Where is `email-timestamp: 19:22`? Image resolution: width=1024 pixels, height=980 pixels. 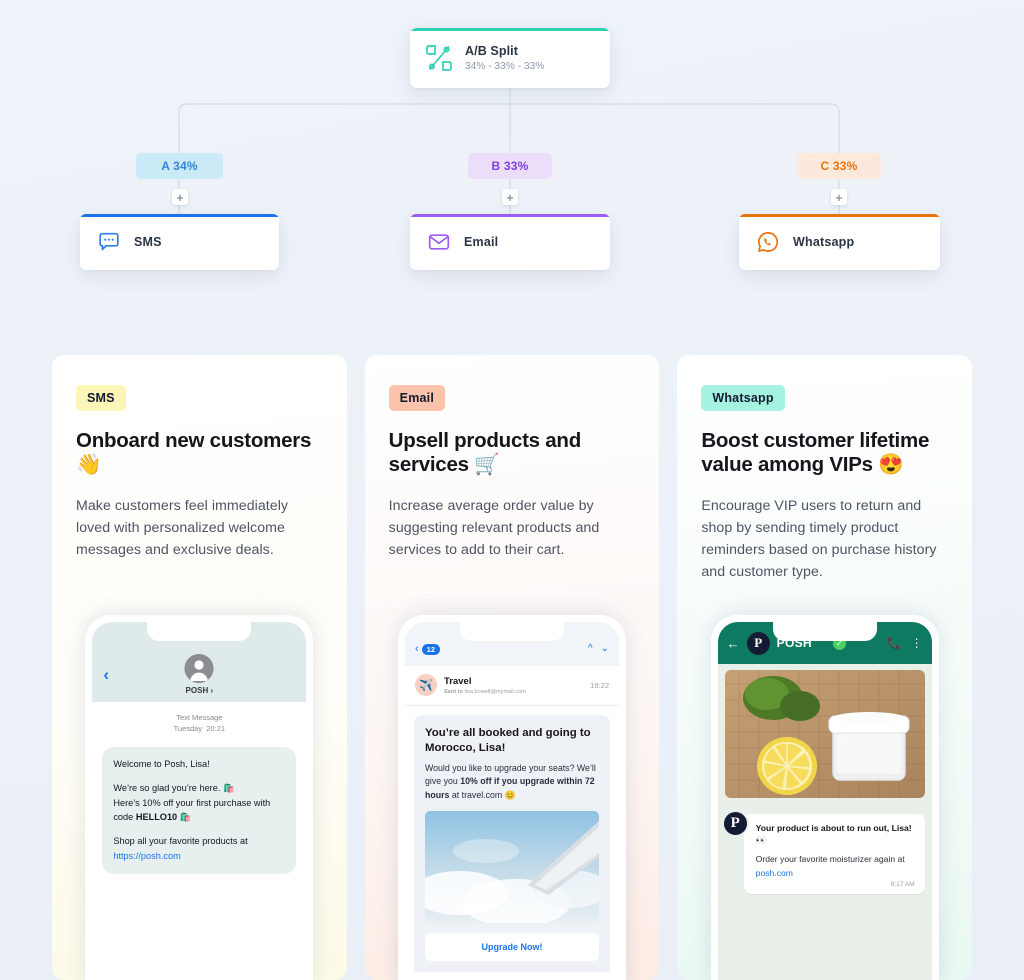 email-timestamp: 19:22 is located at coordinates (599, 685).